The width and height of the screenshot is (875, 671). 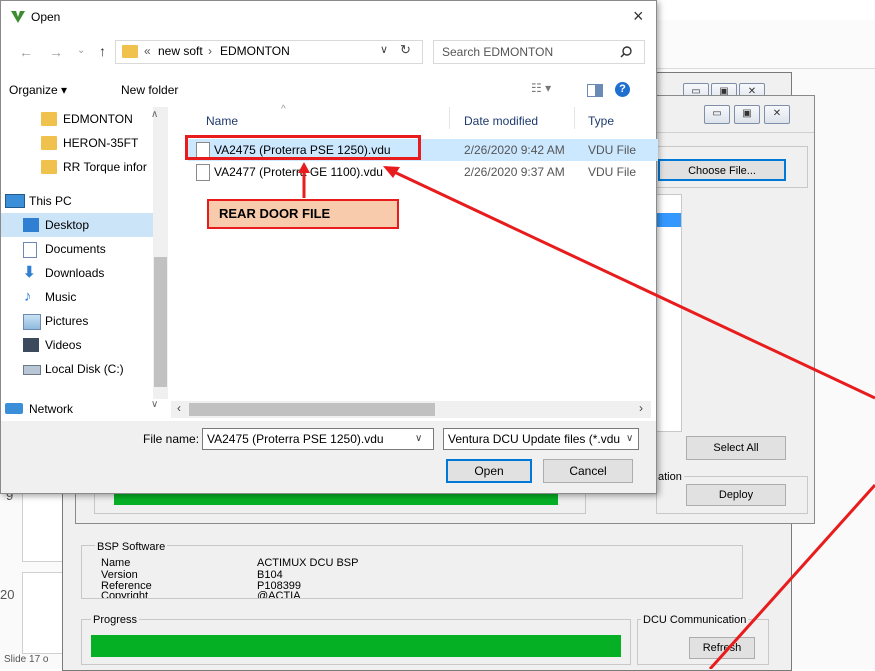 I want to click on sidebar-item-local-disk: Local Disk (C:), so click(x=85, y=369).